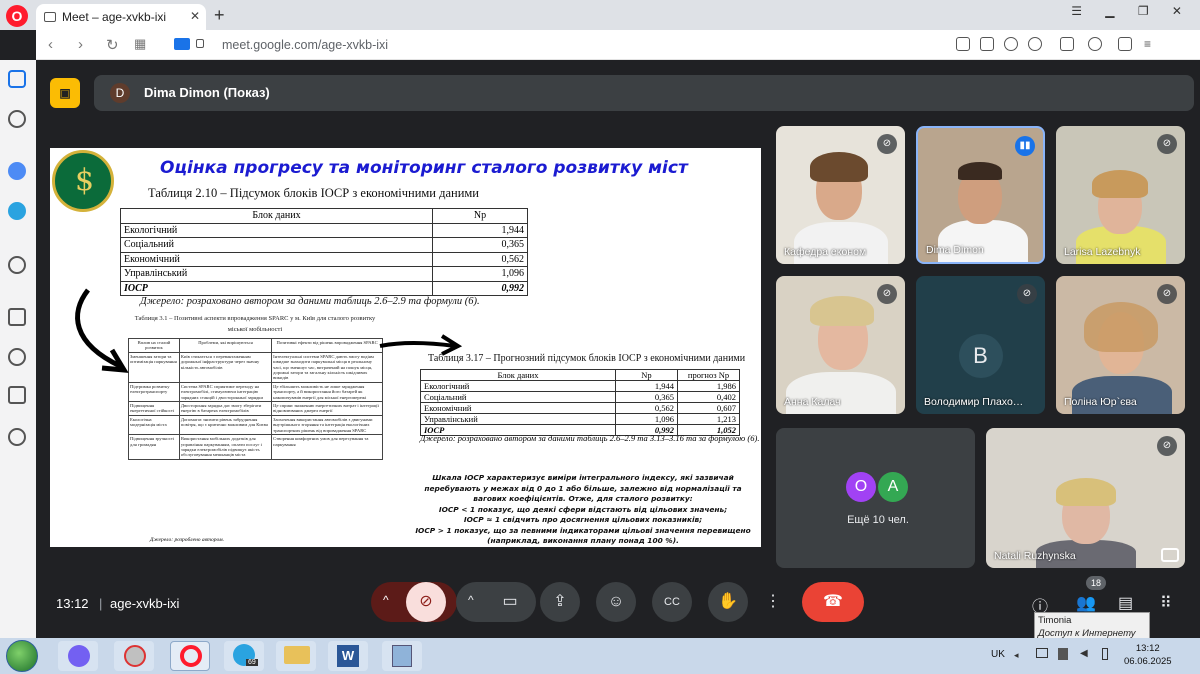 Image resolution: width=1200 pixels, height=674 pixels. I want to click on pin-icon, so click(1170, 555).